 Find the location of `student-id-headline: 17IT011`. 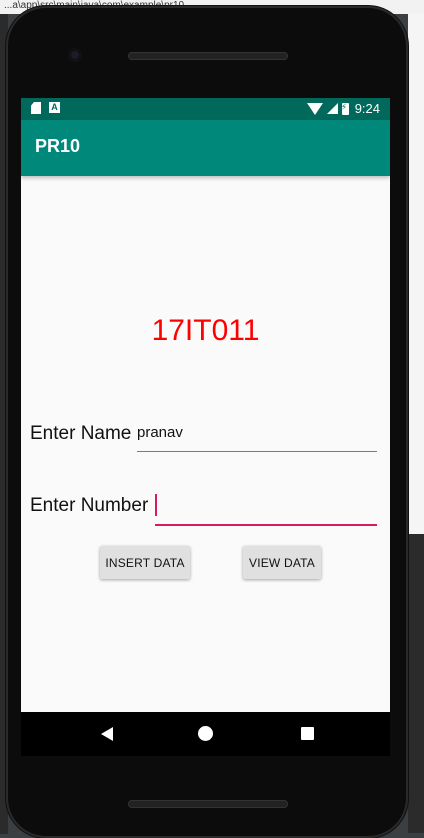

student-id-headline: 17IT011 is located at coordinates (205, 330).